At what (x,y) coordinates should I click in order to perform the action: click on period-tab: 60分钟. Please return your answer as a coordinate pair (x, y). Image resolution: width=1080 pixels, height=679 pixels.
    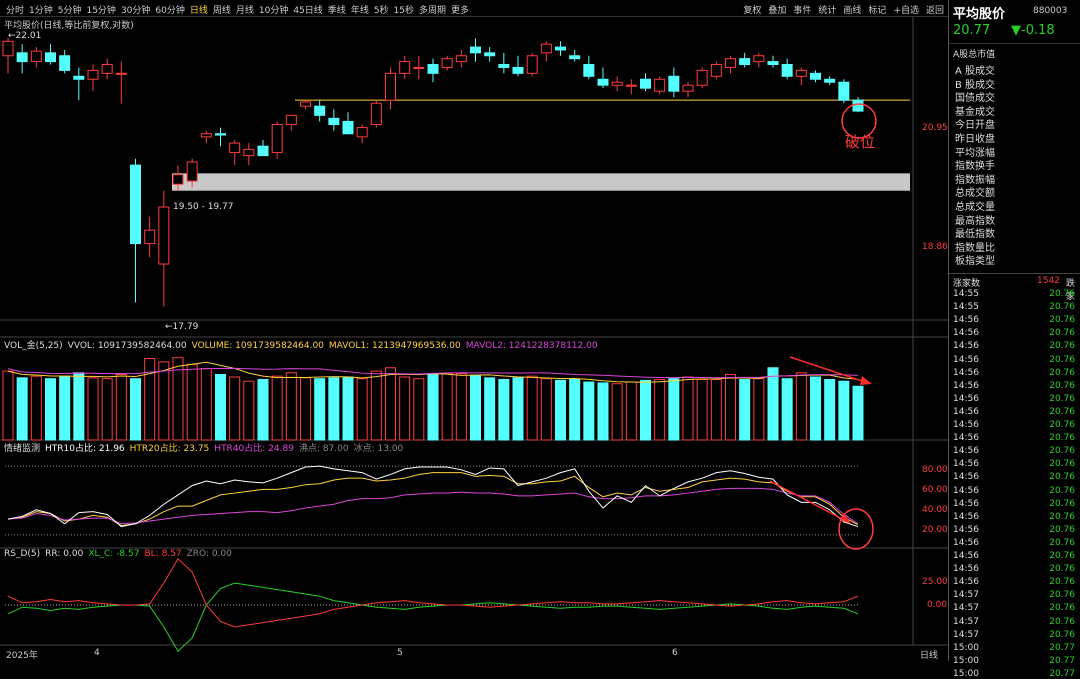
    Looking at the image, I should click on (169, 9).